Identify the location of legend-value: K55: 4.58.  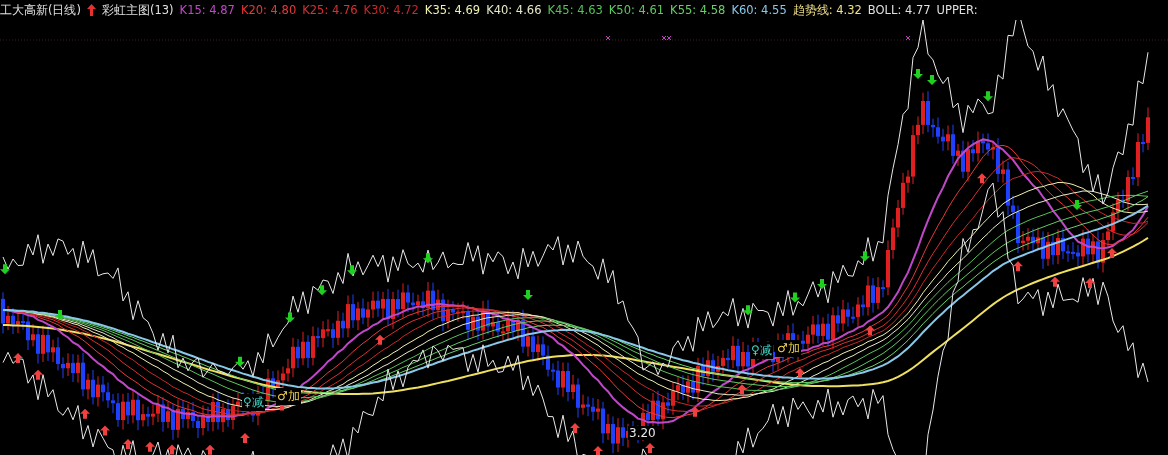
(698, 10).